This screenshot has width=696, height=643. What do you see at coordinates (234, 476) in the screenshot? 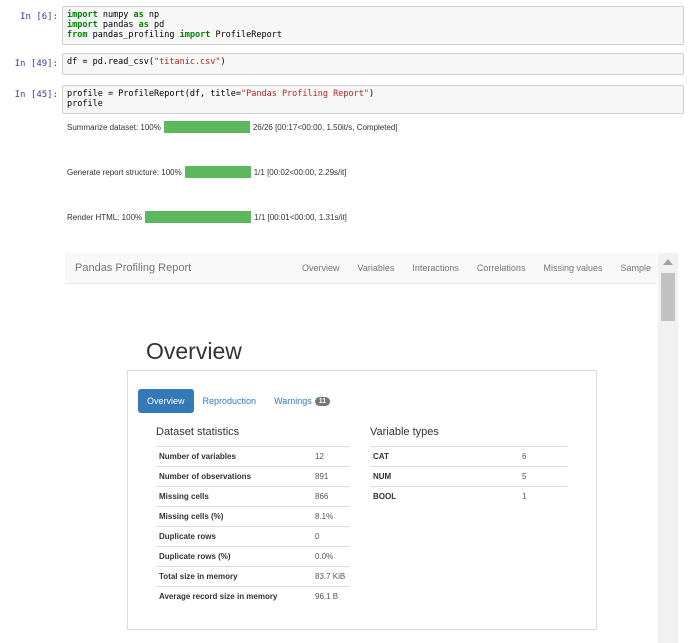
I see `row-label: Number of observations` at bounding box center [234, 476].